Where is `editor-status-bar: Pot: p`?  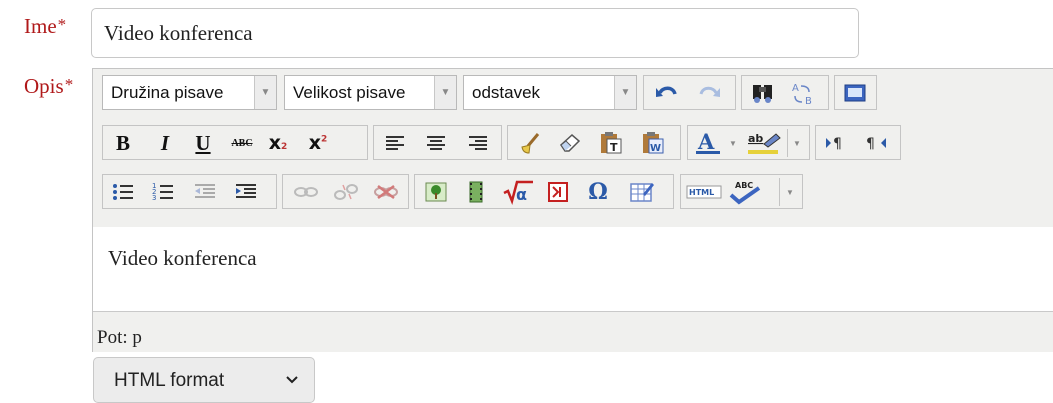 editor-status-bar: Pot: p is located at coordinates (573, 331).